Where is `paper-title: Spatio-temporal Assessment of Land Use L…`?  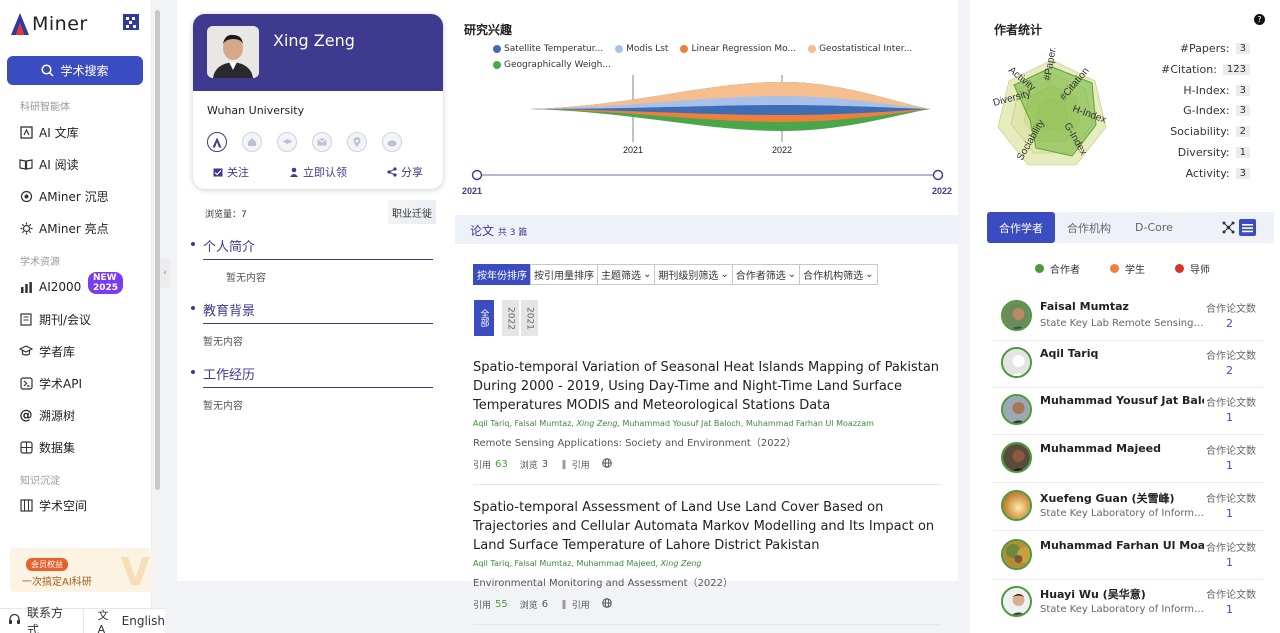
paper-title: Spatio-temporal Assessment of Land Use L… is located at coordinates (708, 526).